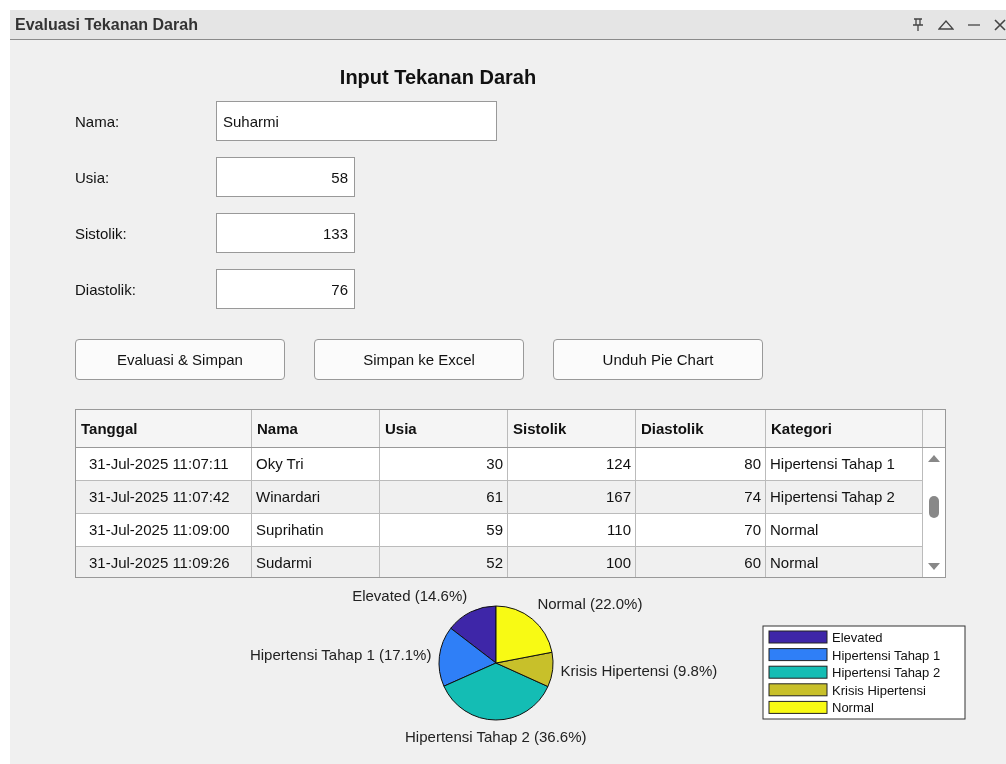 The image size is (1006, 764). Describe the element at coordinates (444, 530) in the screenshot. I see `table-cell: 59` at that location.